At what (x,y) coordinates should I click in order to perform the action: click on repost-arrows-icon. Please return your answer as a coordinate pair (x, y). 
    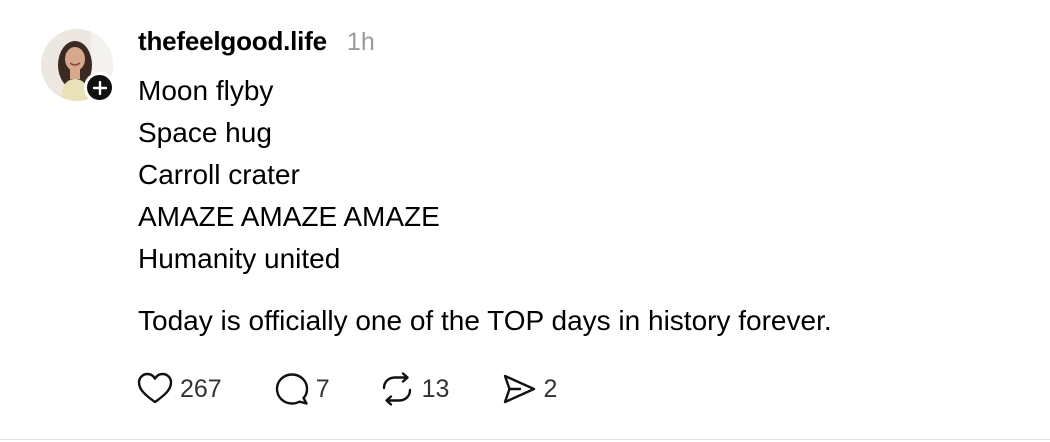
    Looking at the image, I should click on (396, 389).